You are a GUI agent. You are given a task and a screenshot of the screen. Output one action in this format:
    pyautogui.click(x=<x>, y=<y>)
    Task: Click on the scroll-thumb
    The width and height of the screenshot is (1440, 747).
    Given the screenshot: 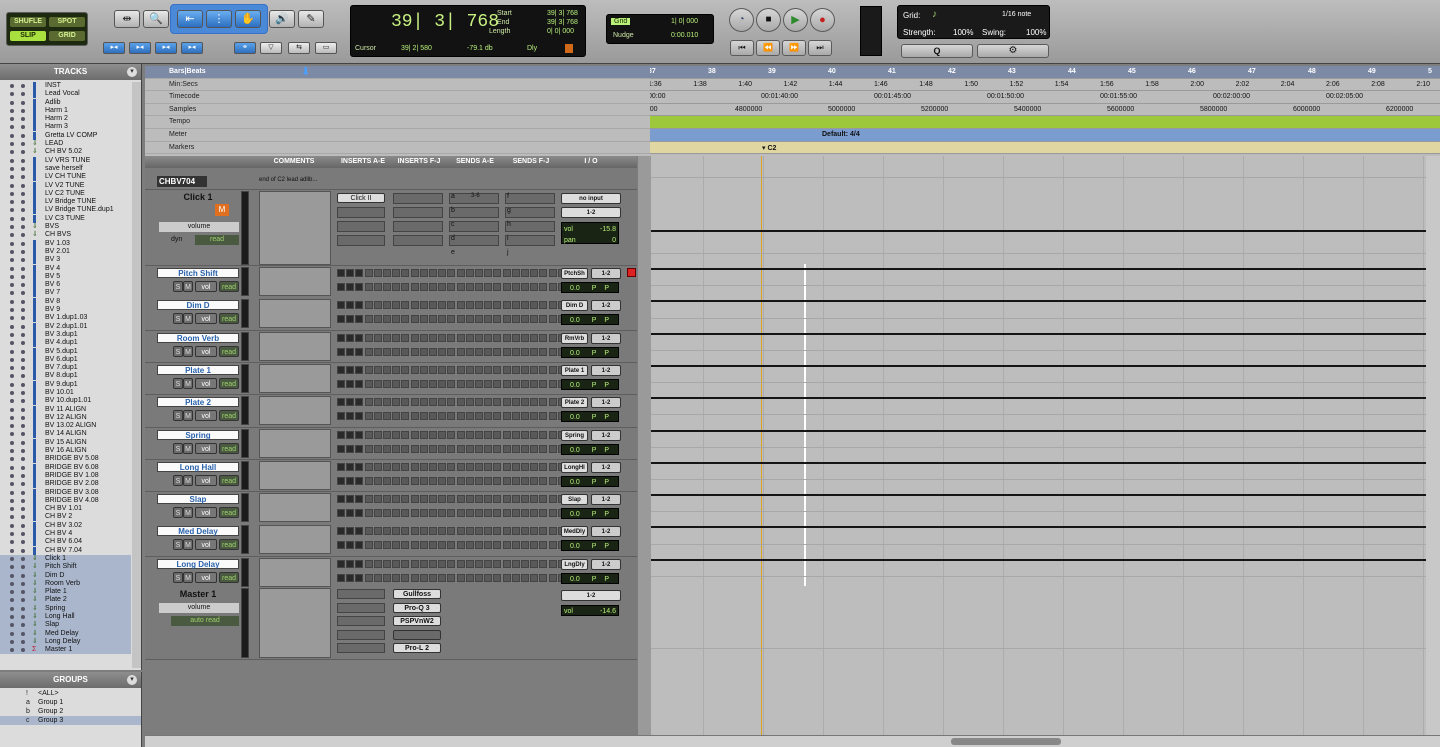 What is the action you would take?
    pyautogui.click(x=1006, y=741)
    